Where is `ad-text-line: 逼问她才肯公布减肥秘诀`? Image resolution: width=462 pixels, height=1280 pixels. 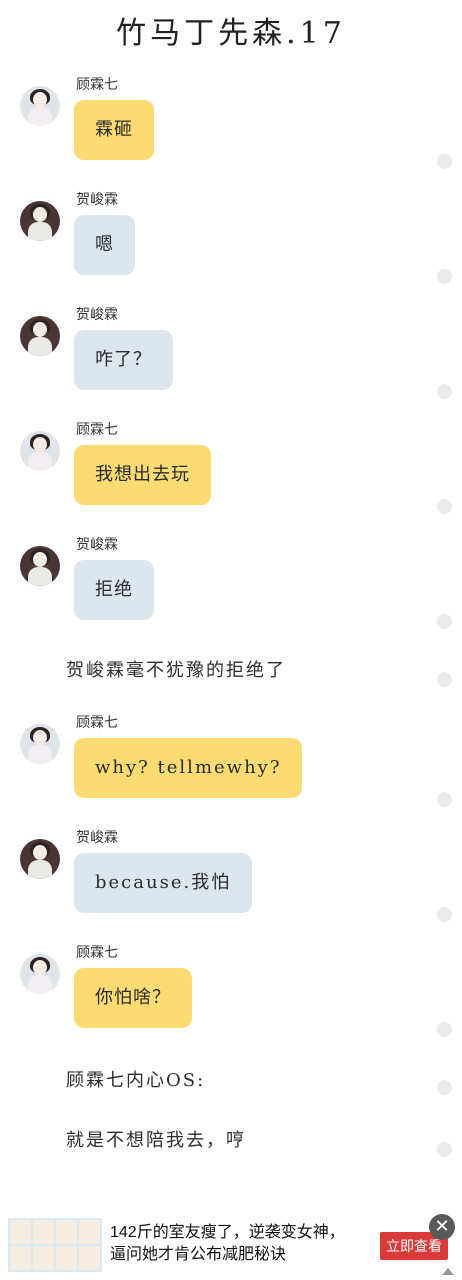
ad-text-line: 逼问她才肯公布减肥秘诀 is located at coordinates (198, 1254).